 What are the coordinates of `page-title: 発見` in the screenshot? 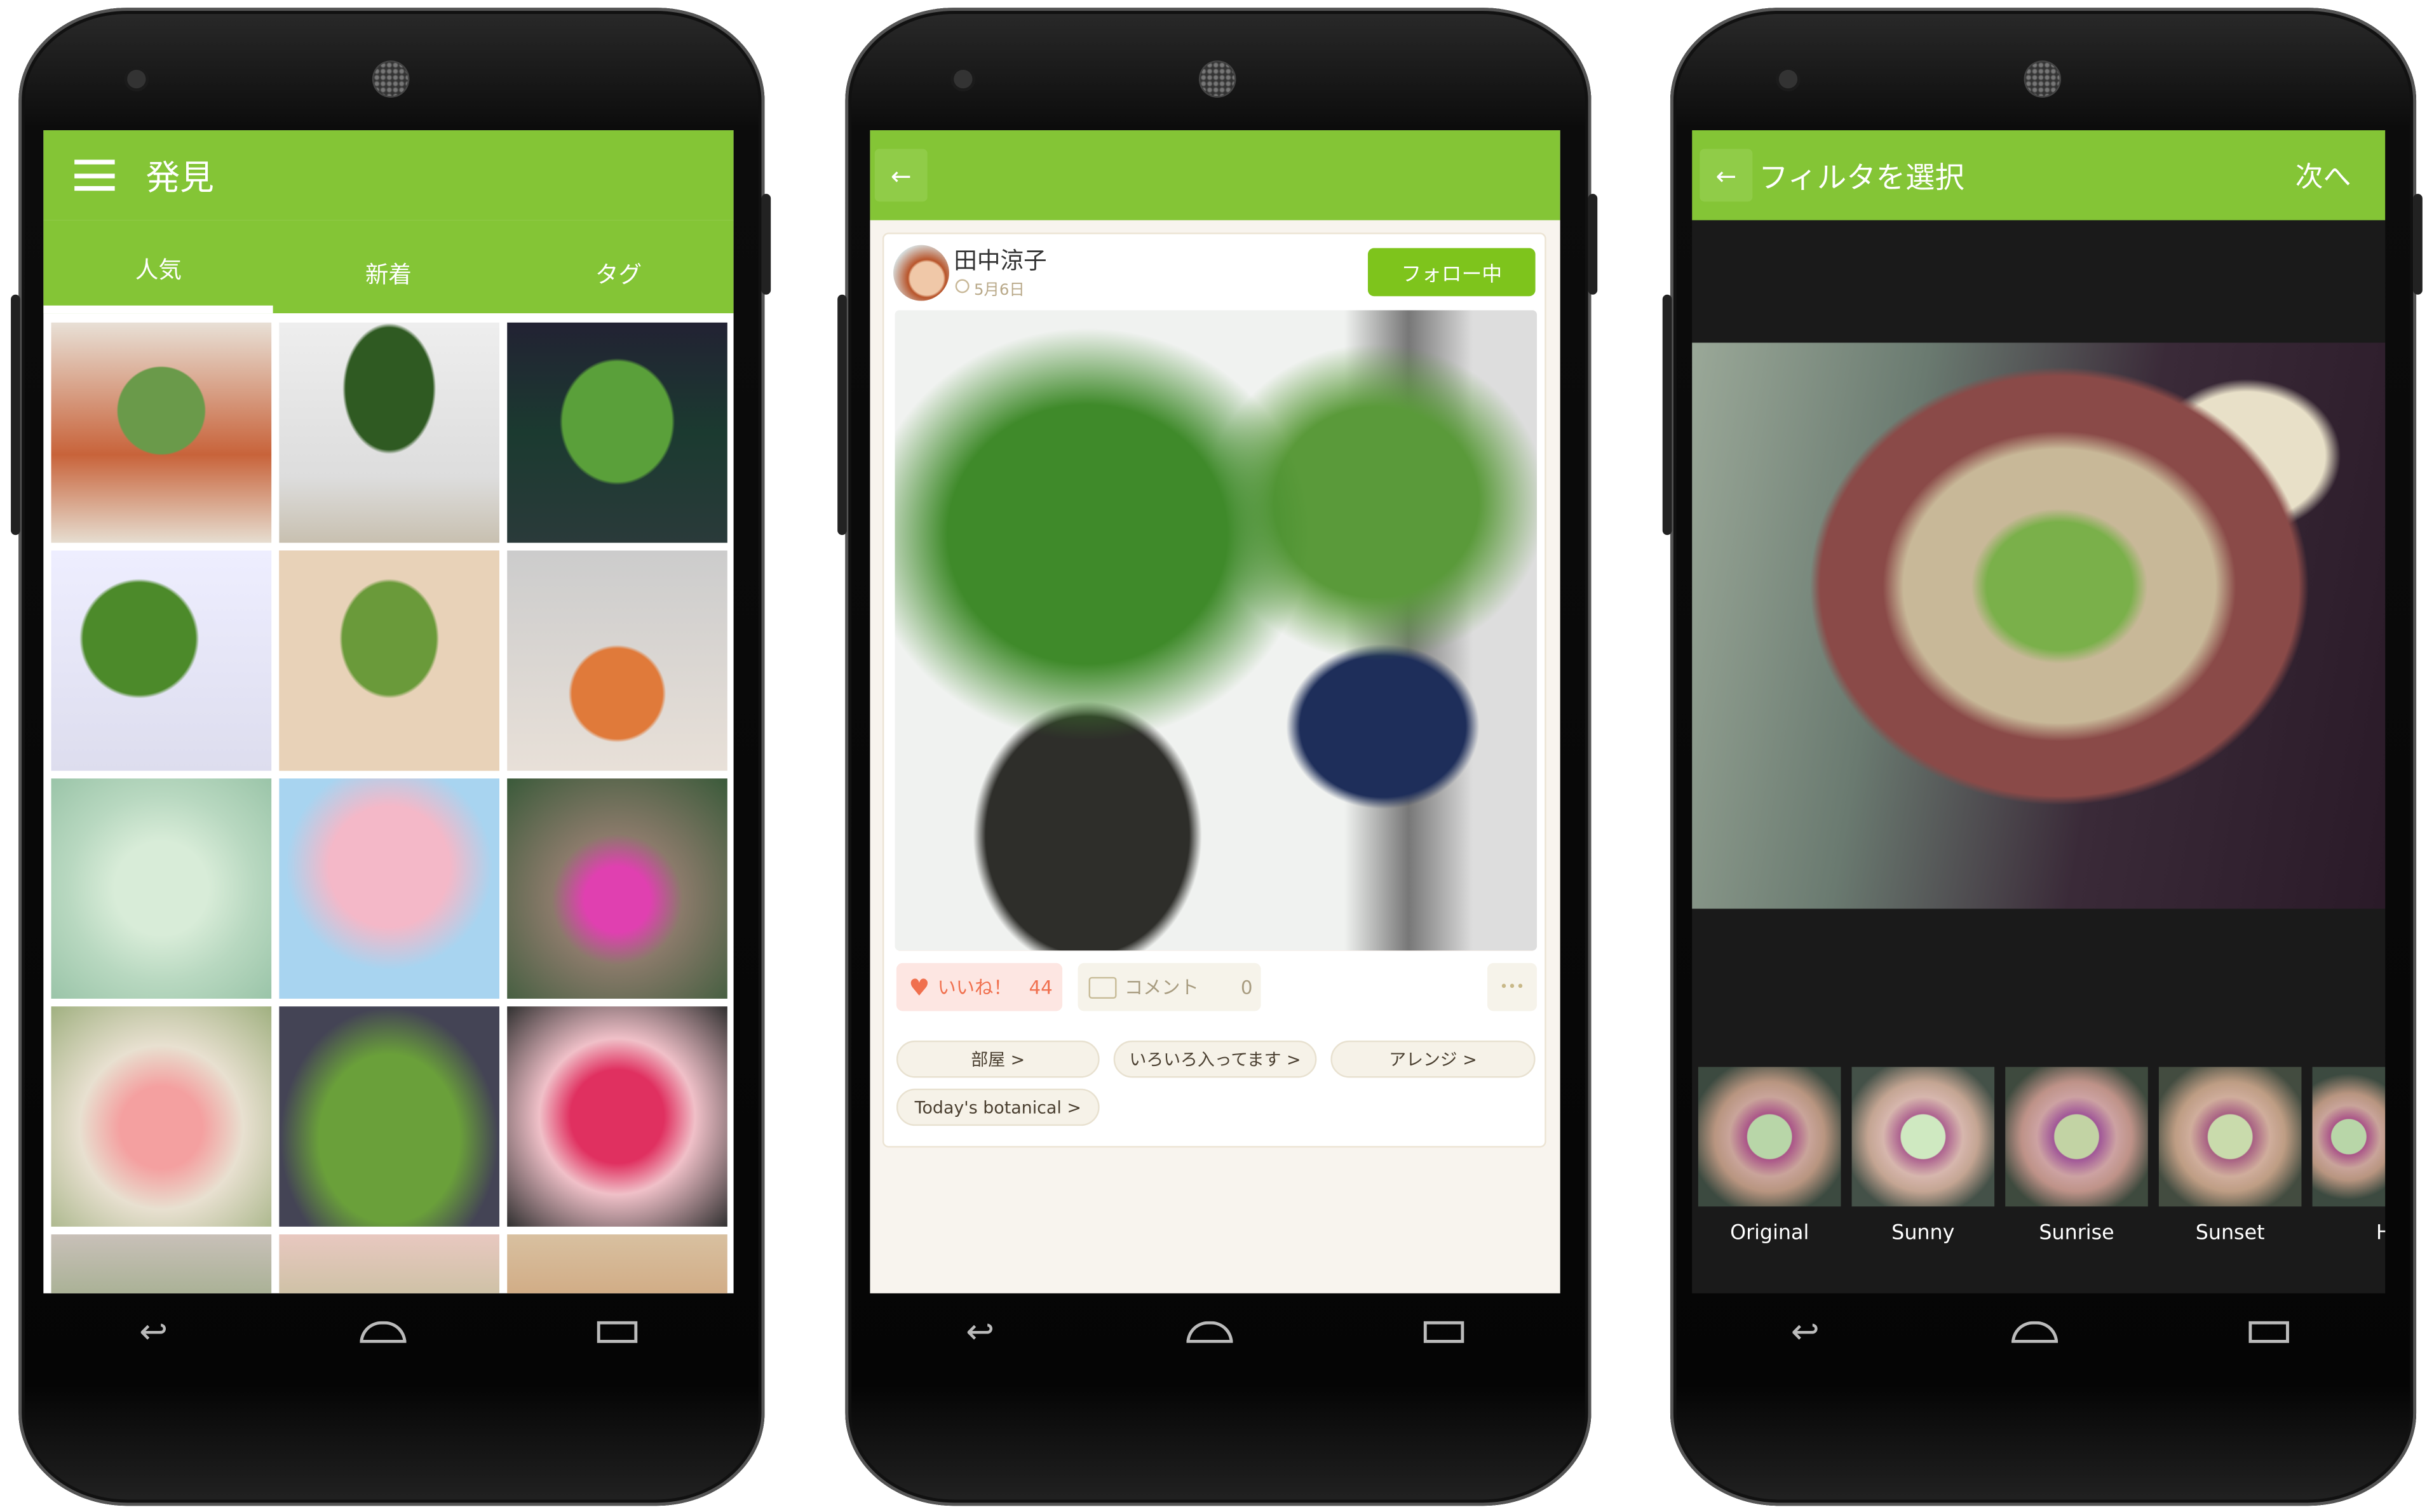 It's located at (180, 179).